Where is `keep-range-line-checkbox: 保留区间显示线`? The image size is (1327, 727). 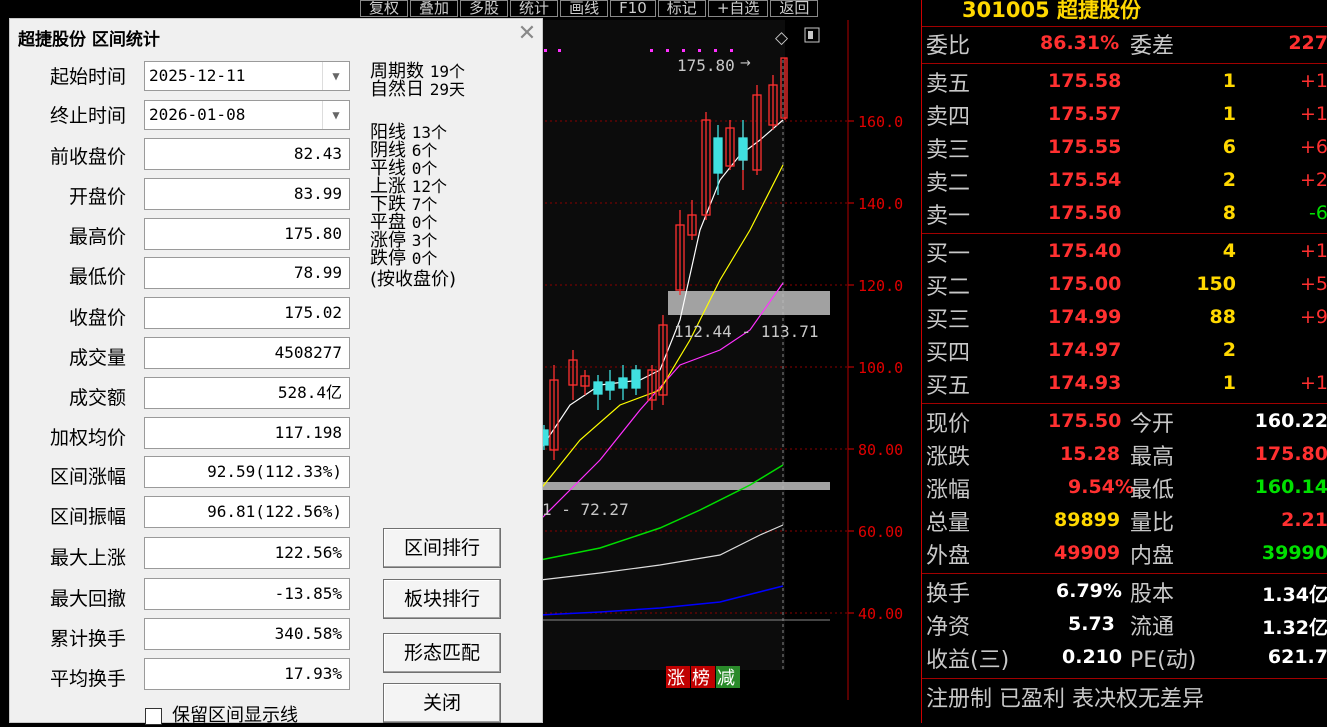
keep-range-line-checkbox: 保留区间显示线 is located at coordinates (221, 714).